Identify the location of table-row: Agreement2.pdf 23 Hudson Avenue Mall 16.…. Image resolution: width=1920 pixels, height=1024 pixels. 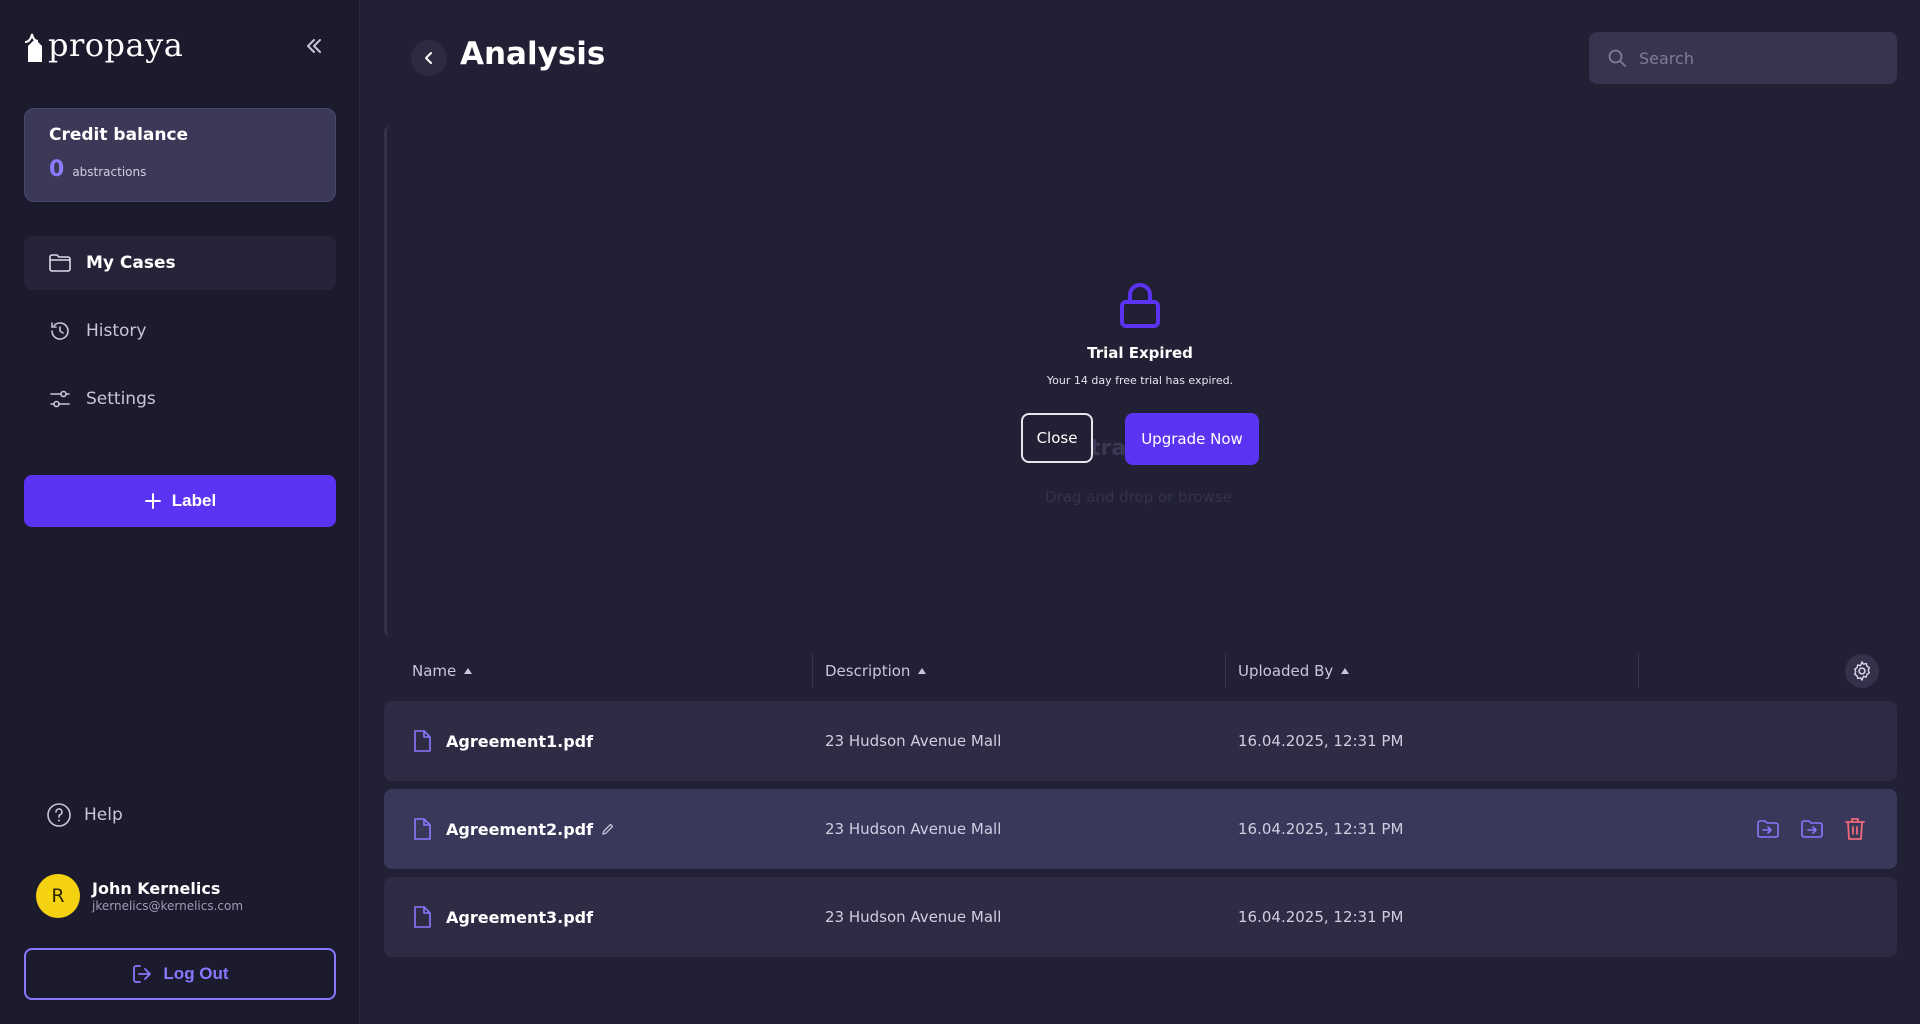
(1140, 829).